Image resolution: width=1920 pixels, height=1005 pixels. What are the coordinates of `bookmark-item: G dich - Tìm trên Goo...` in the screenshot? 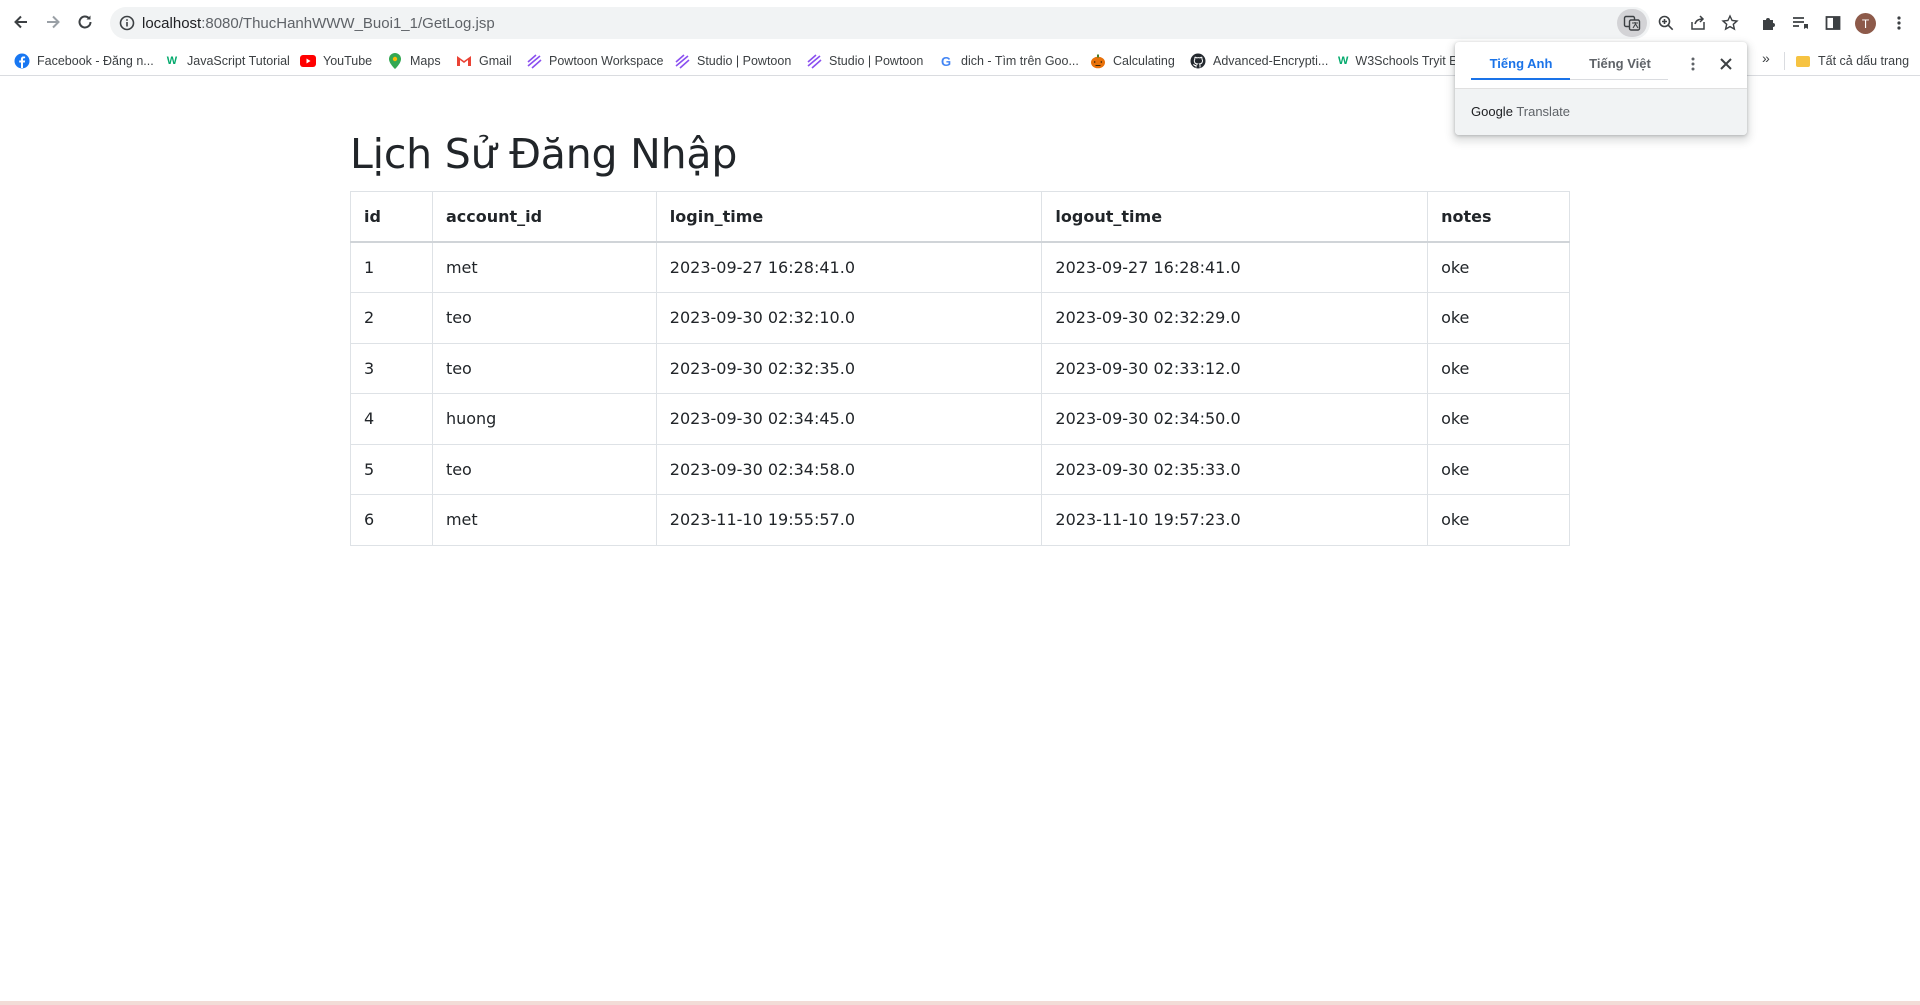 It's located at (1008, 61).